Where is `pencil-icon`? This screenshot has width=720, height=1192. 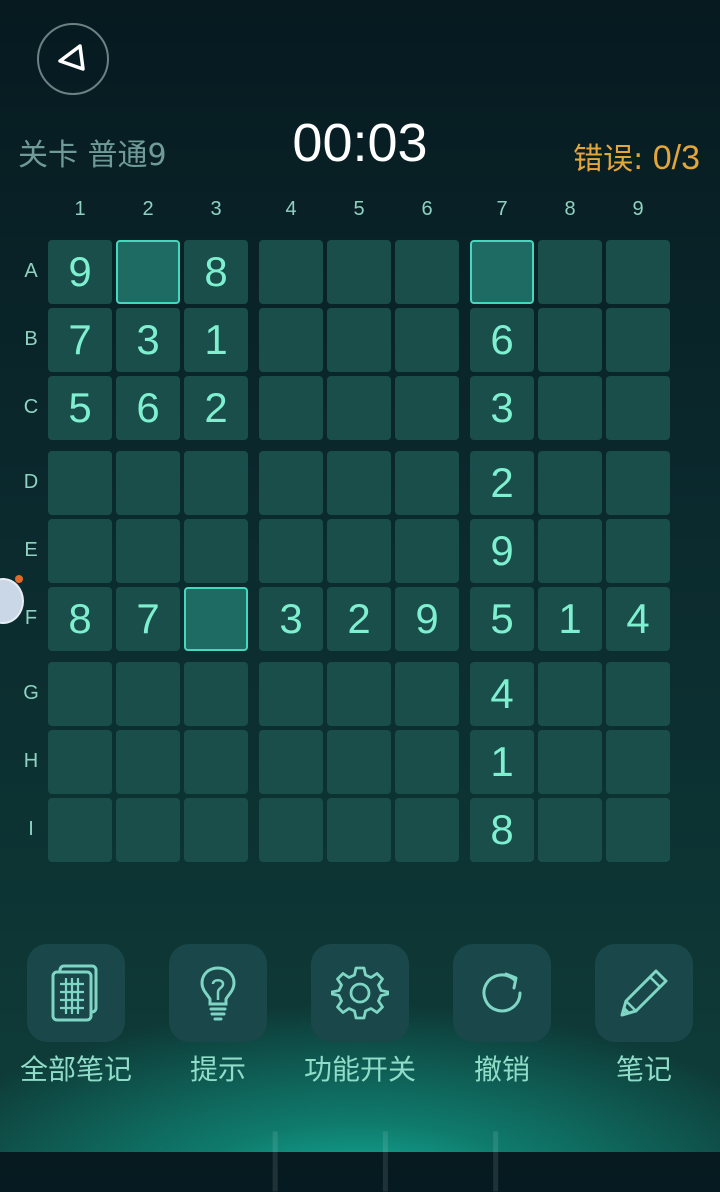 pencil-icon is located at coordinates (644, 993).